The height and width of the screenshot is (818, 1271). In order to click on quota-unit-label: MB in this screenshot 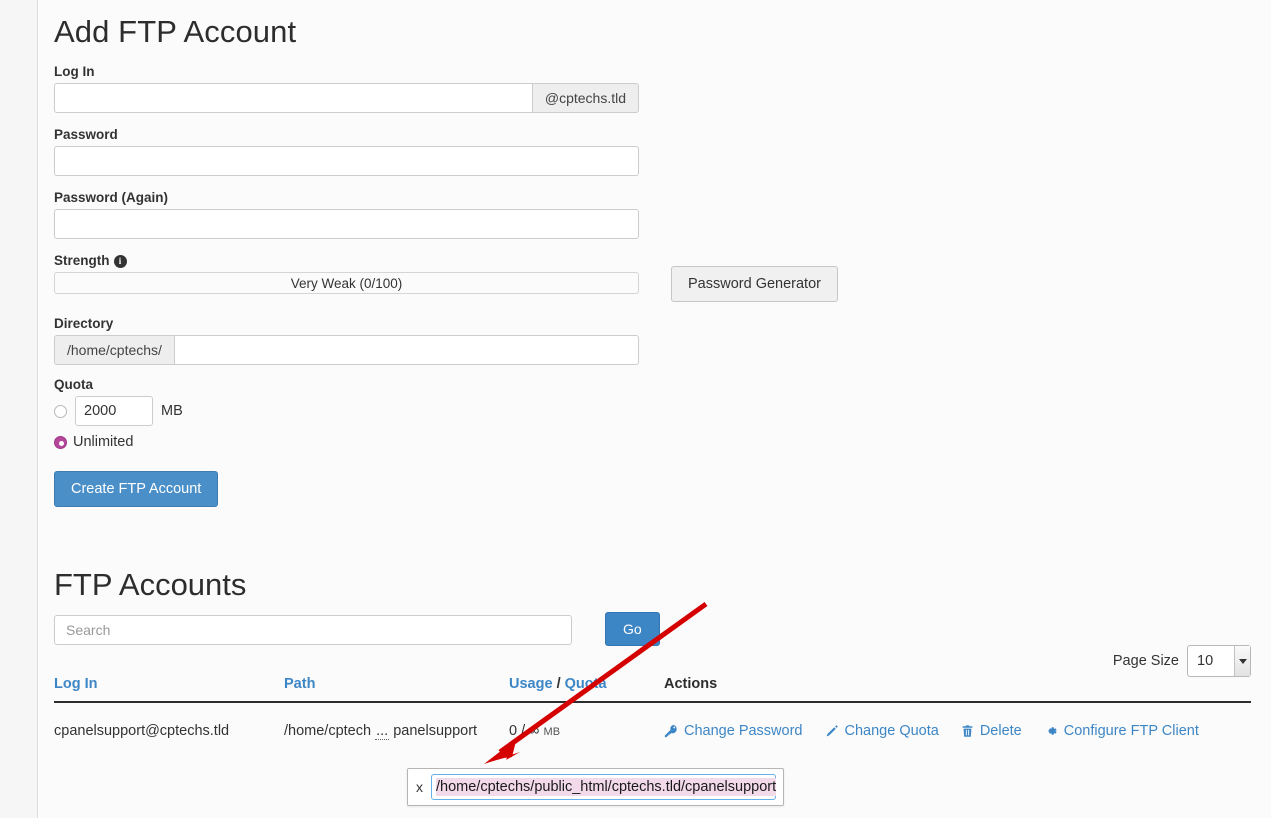, I will do `click(172, 411)`.